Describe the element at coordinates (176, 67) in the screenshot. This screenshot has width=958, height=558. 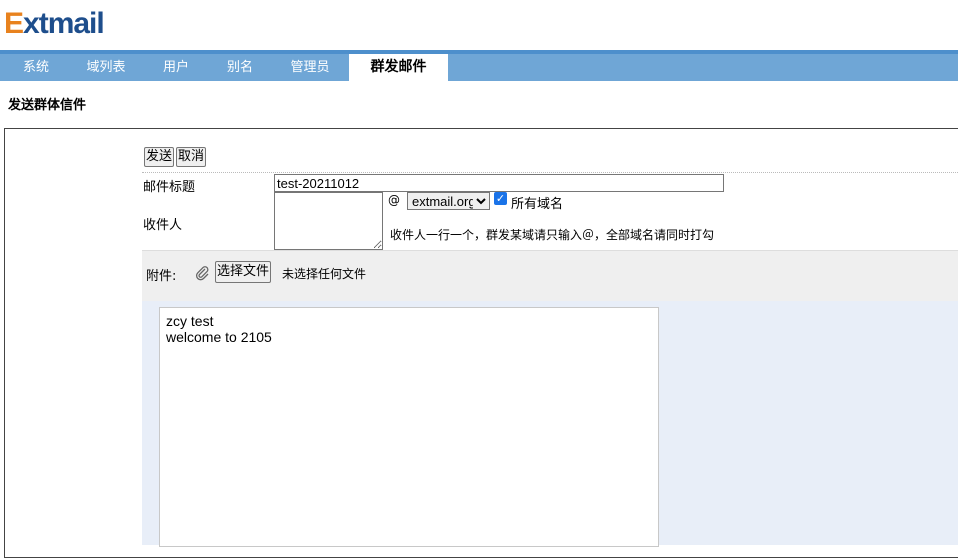
I see `nav-item-users: 用户` at that location.